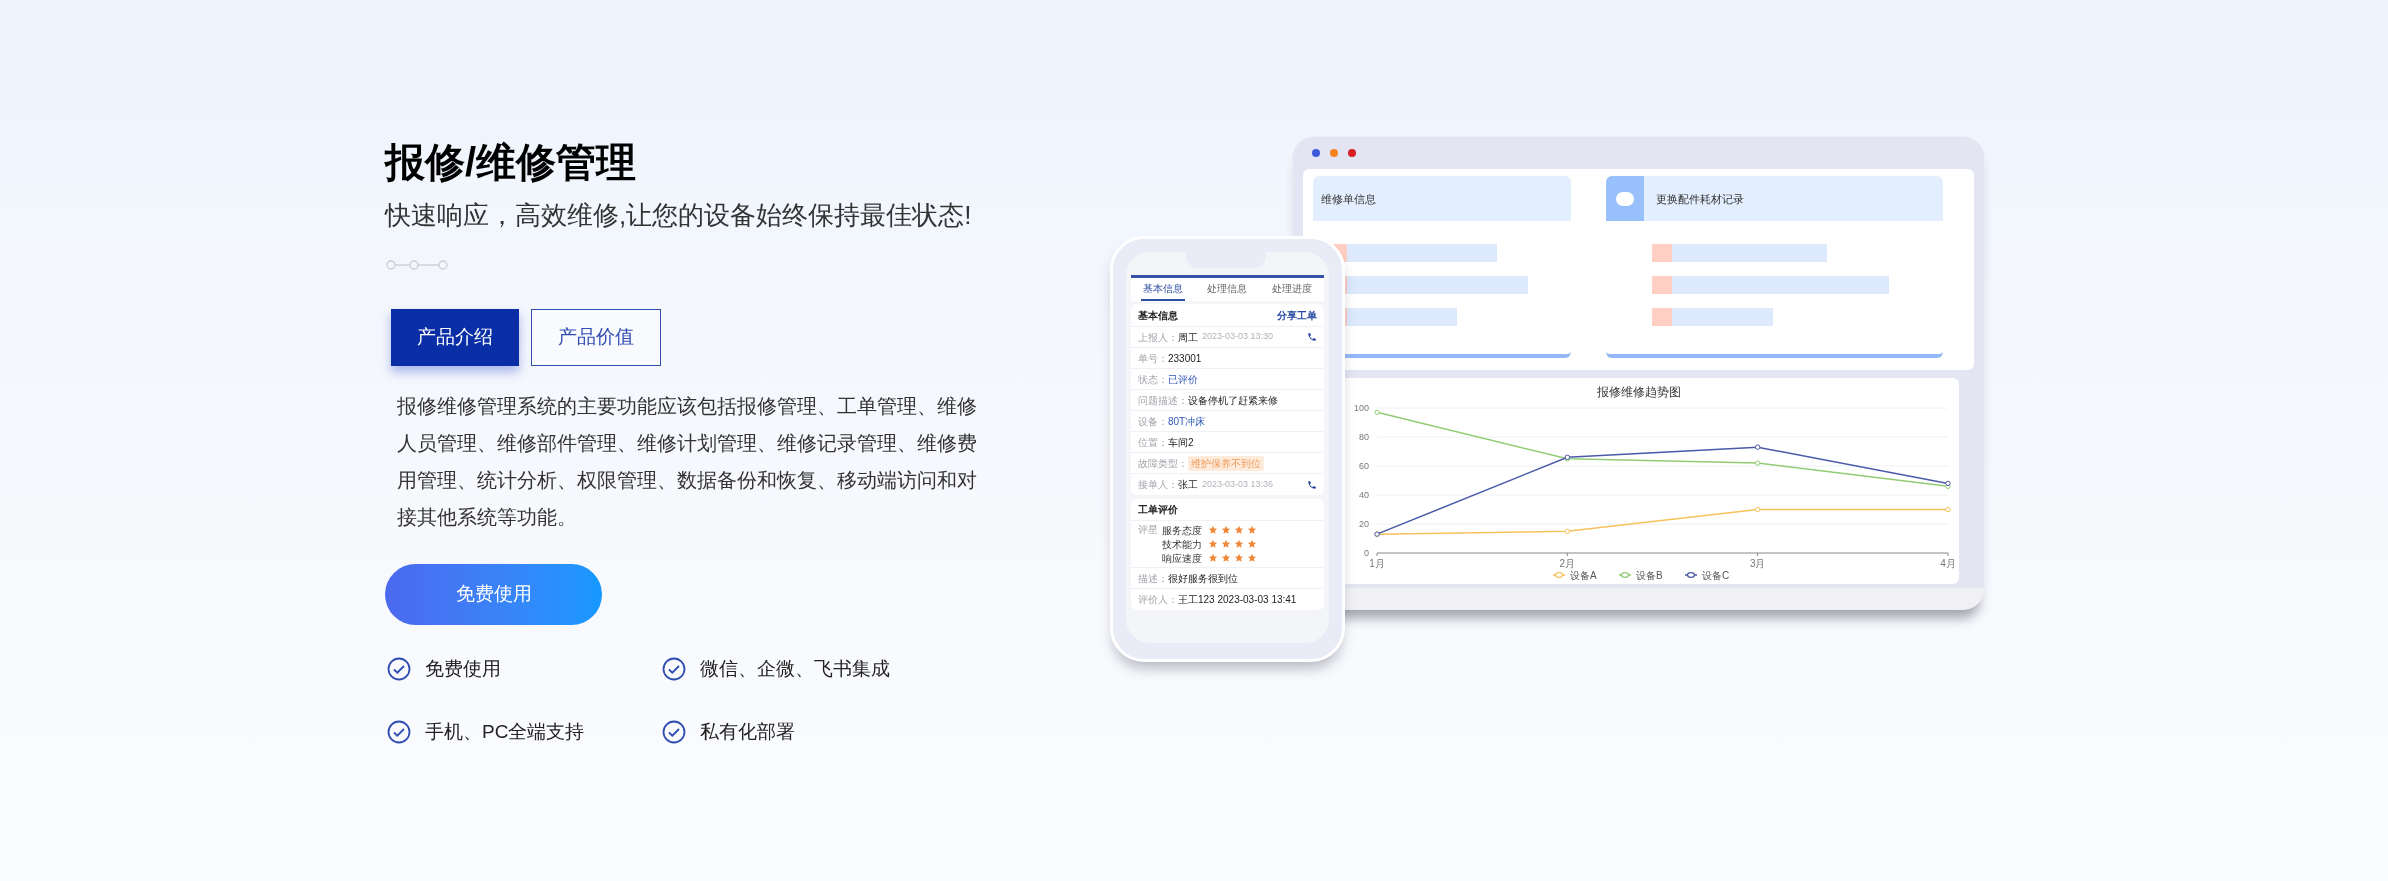 The width and height of the screenshot is (2388, 881). Describe the element at coordinates (1567, 563) in the screenshot. I see `axis-tick-label: 2月` at that location.